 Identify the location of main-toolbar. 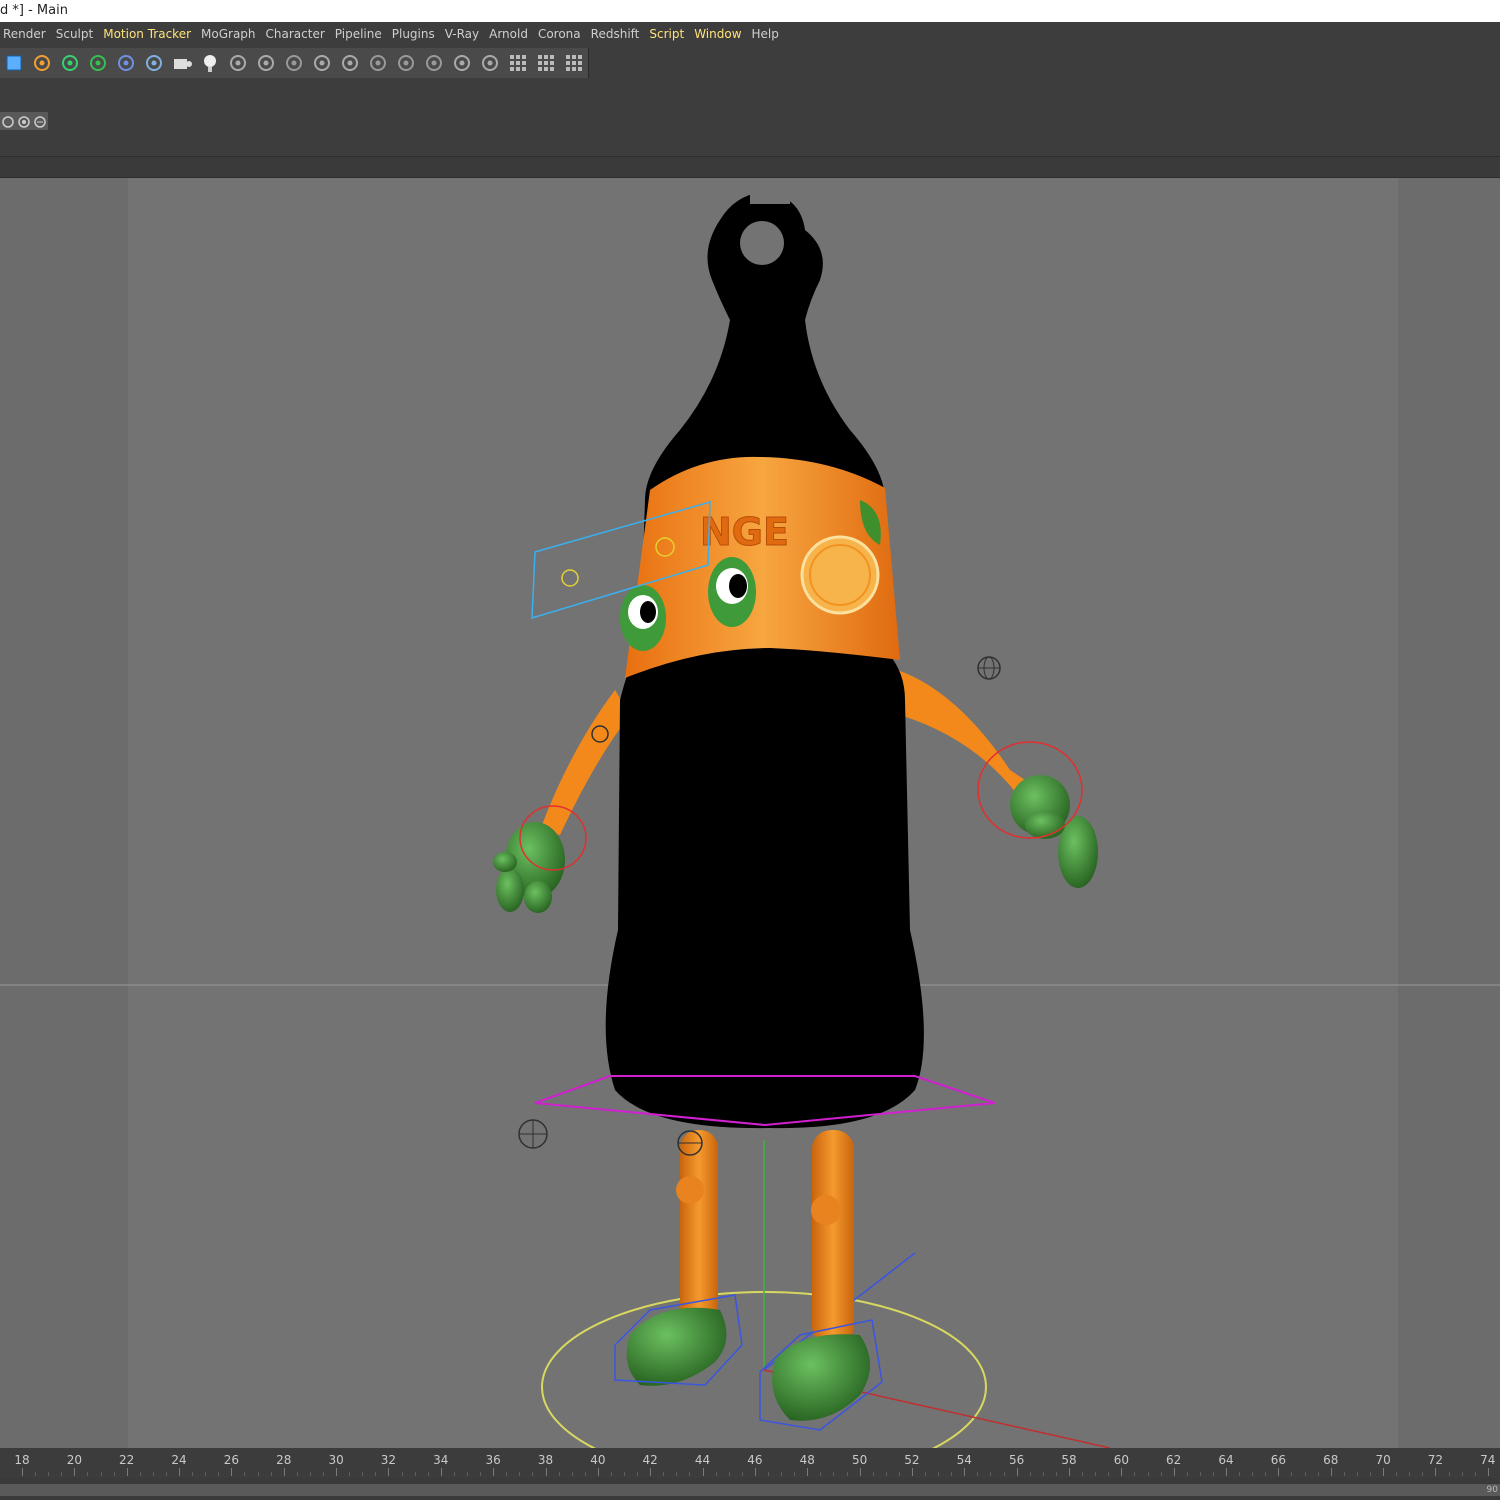
(750, 63).